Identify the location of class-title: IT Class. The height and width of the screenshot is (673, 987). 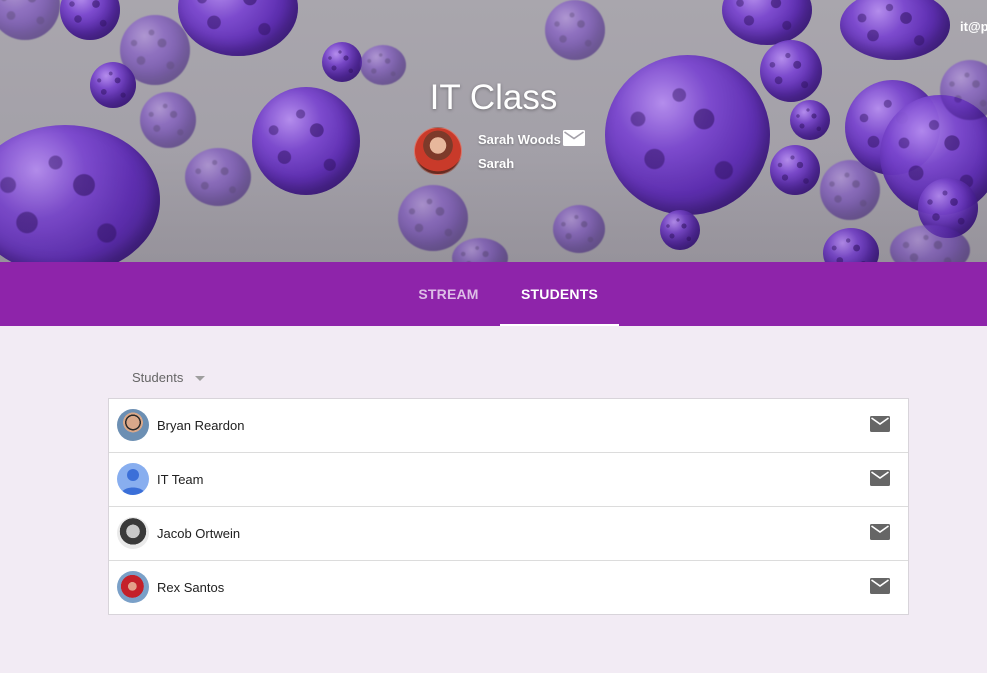
(493, 97).